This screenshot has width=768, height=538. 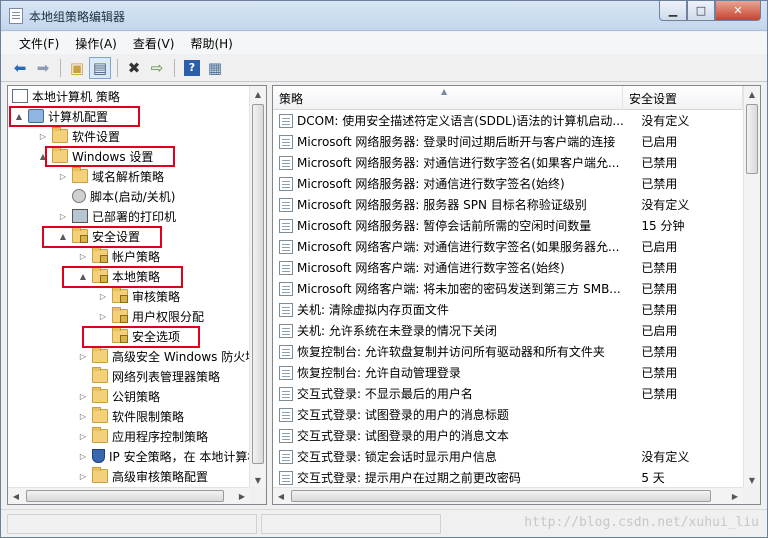 I want to click on tree-item-software-settings: ▷ 软件设置, so click(x=79, y=136).